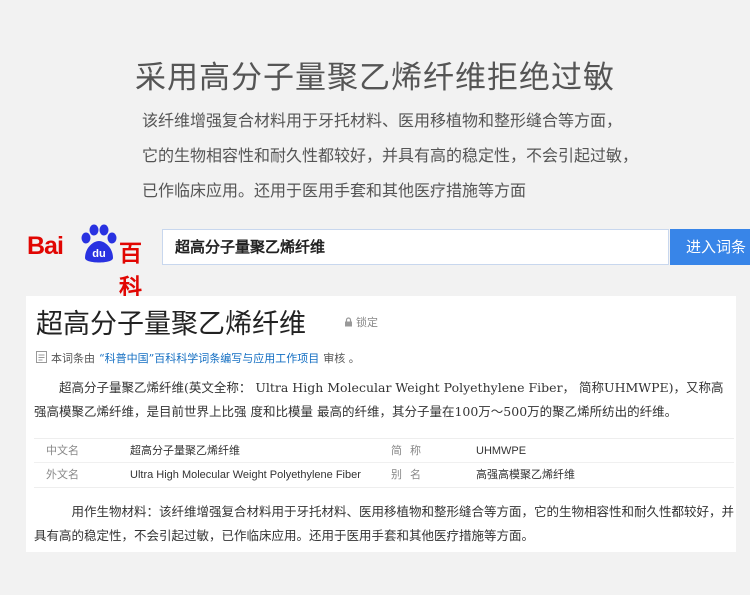 This screenshot has width=750, height=595. I want to click on review-prefix: 本词条由, so click(73, 358).